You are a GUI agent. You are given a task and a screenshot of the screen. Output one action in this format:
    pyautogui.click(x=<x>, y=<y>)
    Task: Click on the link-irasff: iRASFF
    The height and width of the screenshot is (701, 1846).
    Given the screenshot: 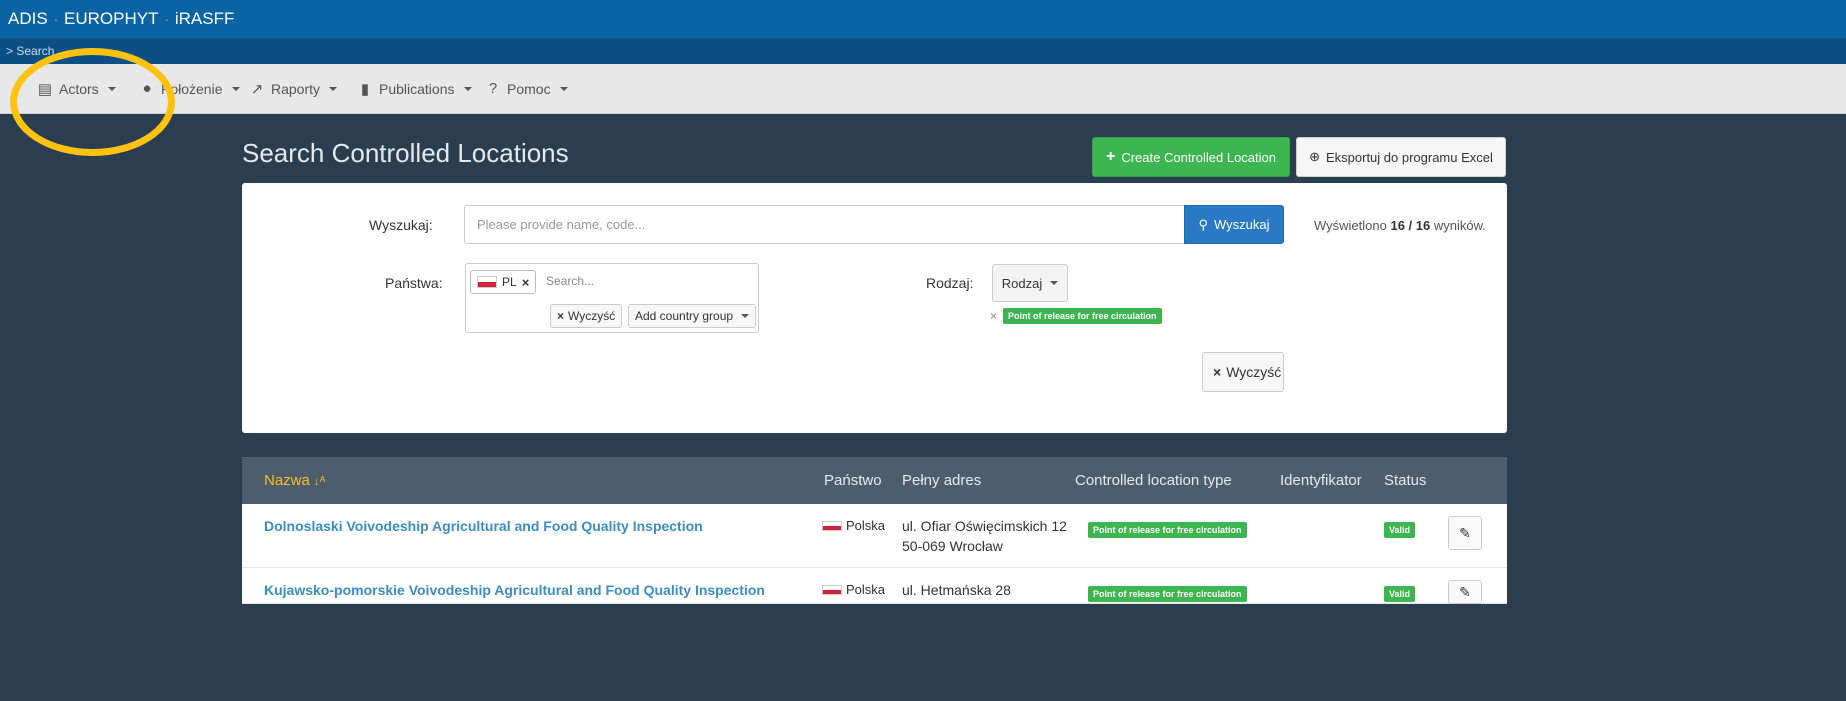 What is the action you would take?
    pyautogui.click(x=205, y=19)
    